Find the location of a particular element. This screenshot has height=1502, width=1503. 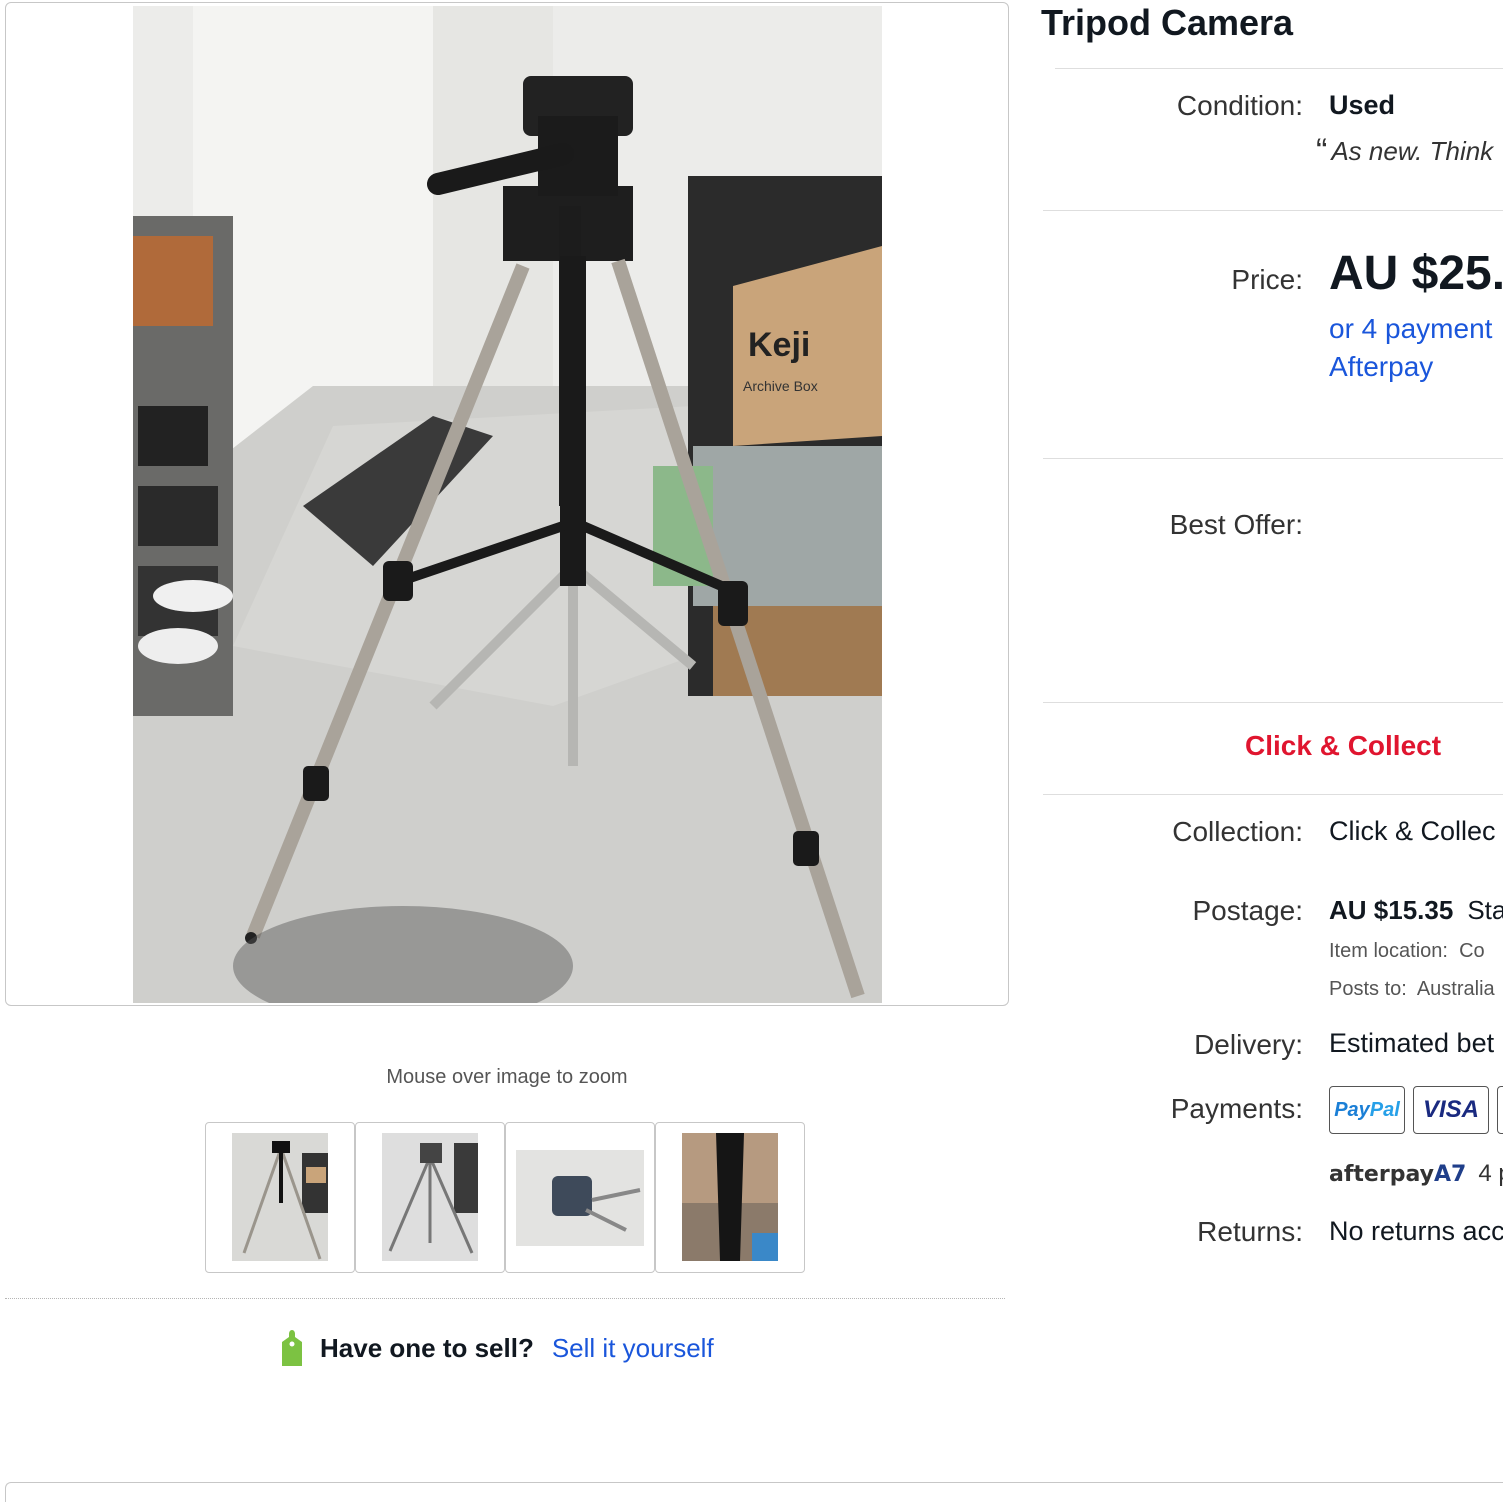

collection-label: Collection: is located at coordinates (1237, 831).